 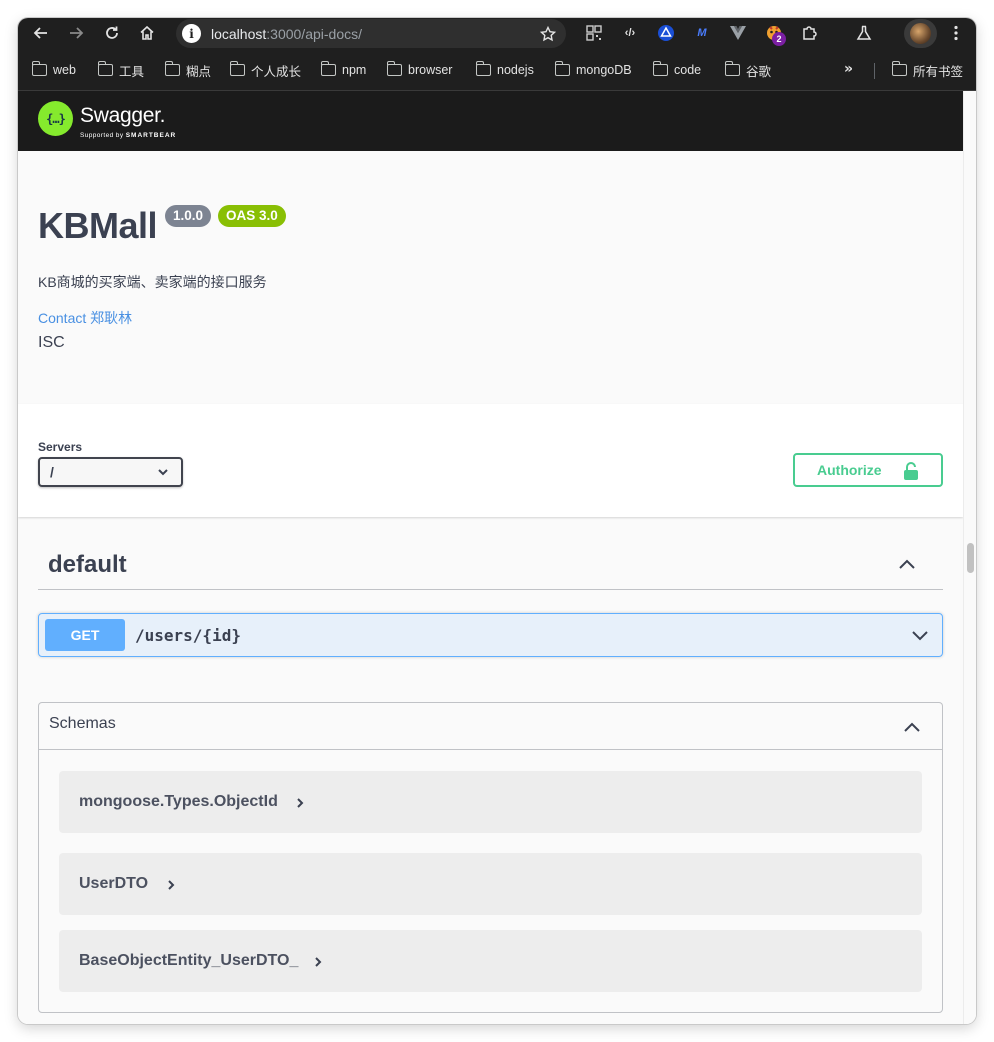 I want to click on m-extension-icon: M, so click(x=702, y=33).